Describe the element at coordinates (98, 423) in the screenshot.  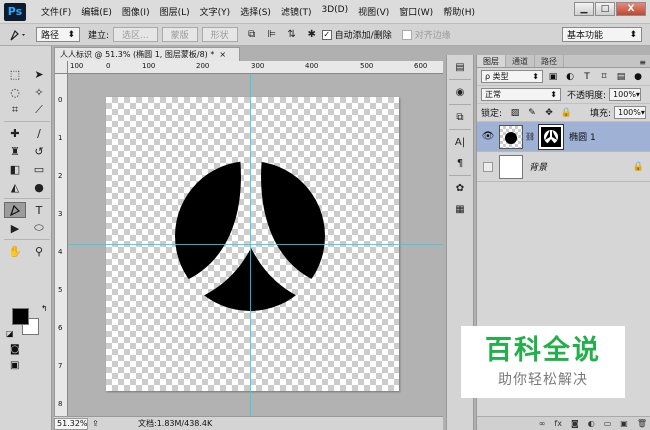
I see `share-icon: ⇪` at that location.